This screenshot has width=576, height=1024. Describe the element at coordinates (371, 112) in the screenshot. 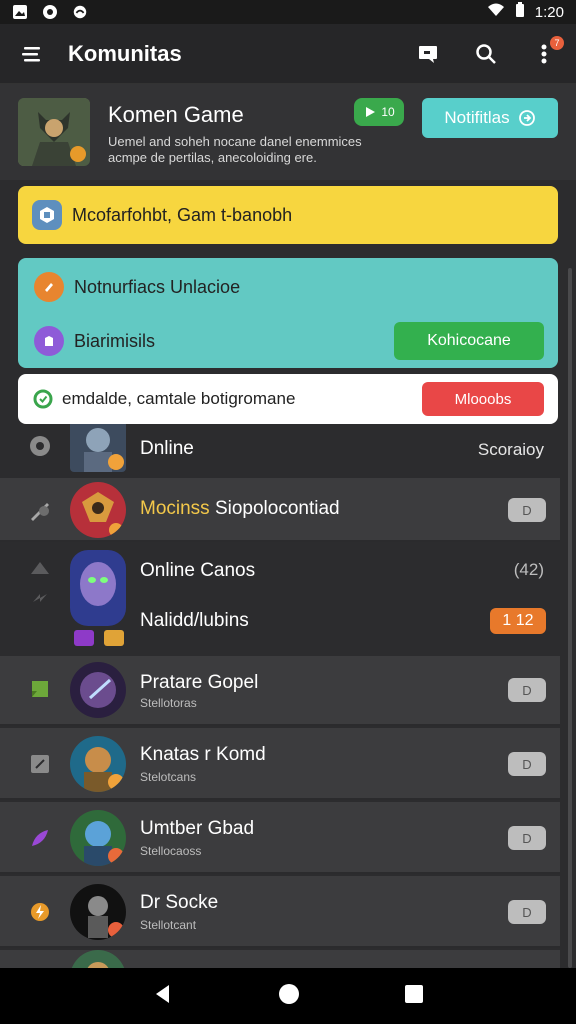

I see `play-icon` at that location.